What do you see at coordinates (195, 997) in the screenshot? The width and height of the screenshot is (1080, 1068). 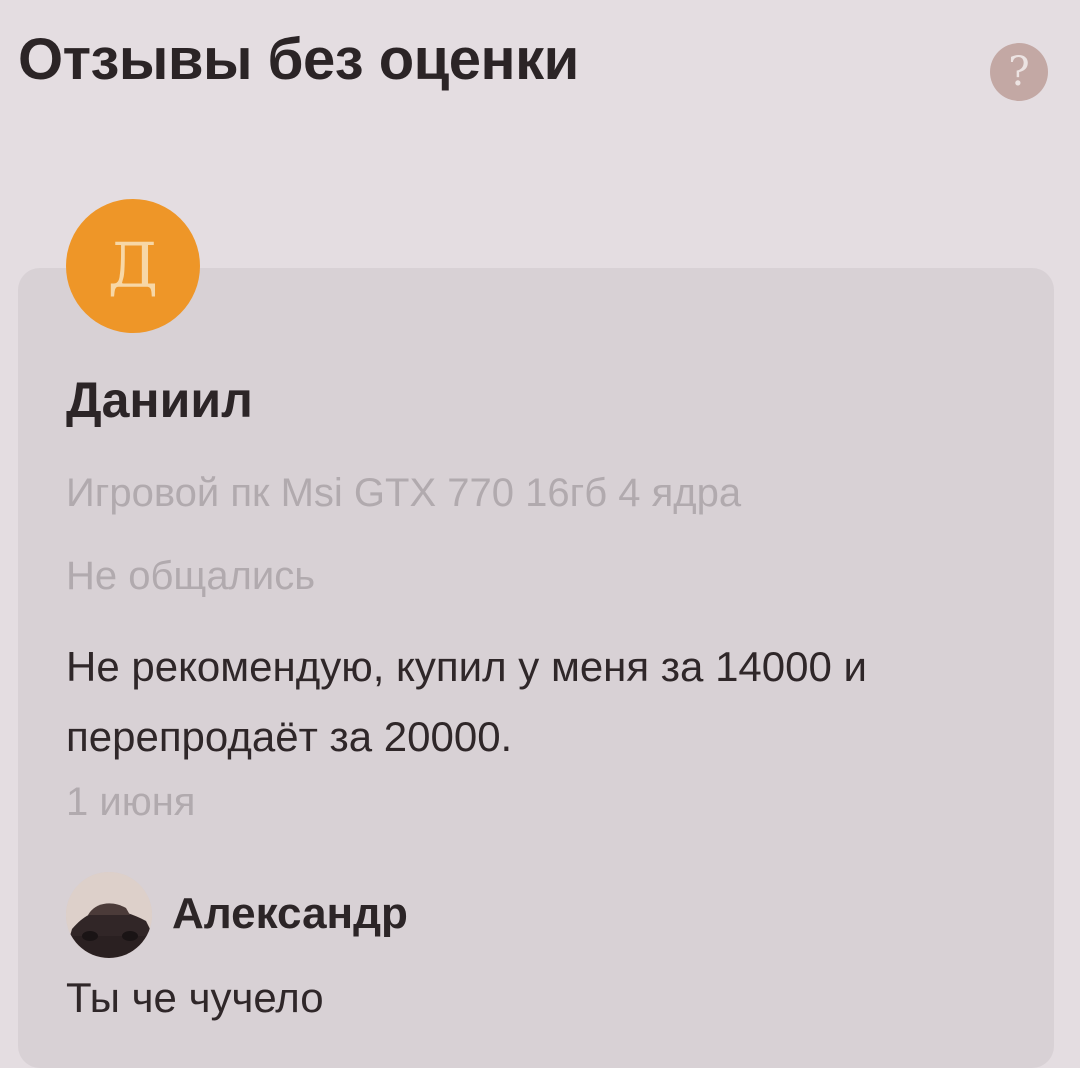 I see `reply-text: Ты че чучело` at bounding box center [195, 997].